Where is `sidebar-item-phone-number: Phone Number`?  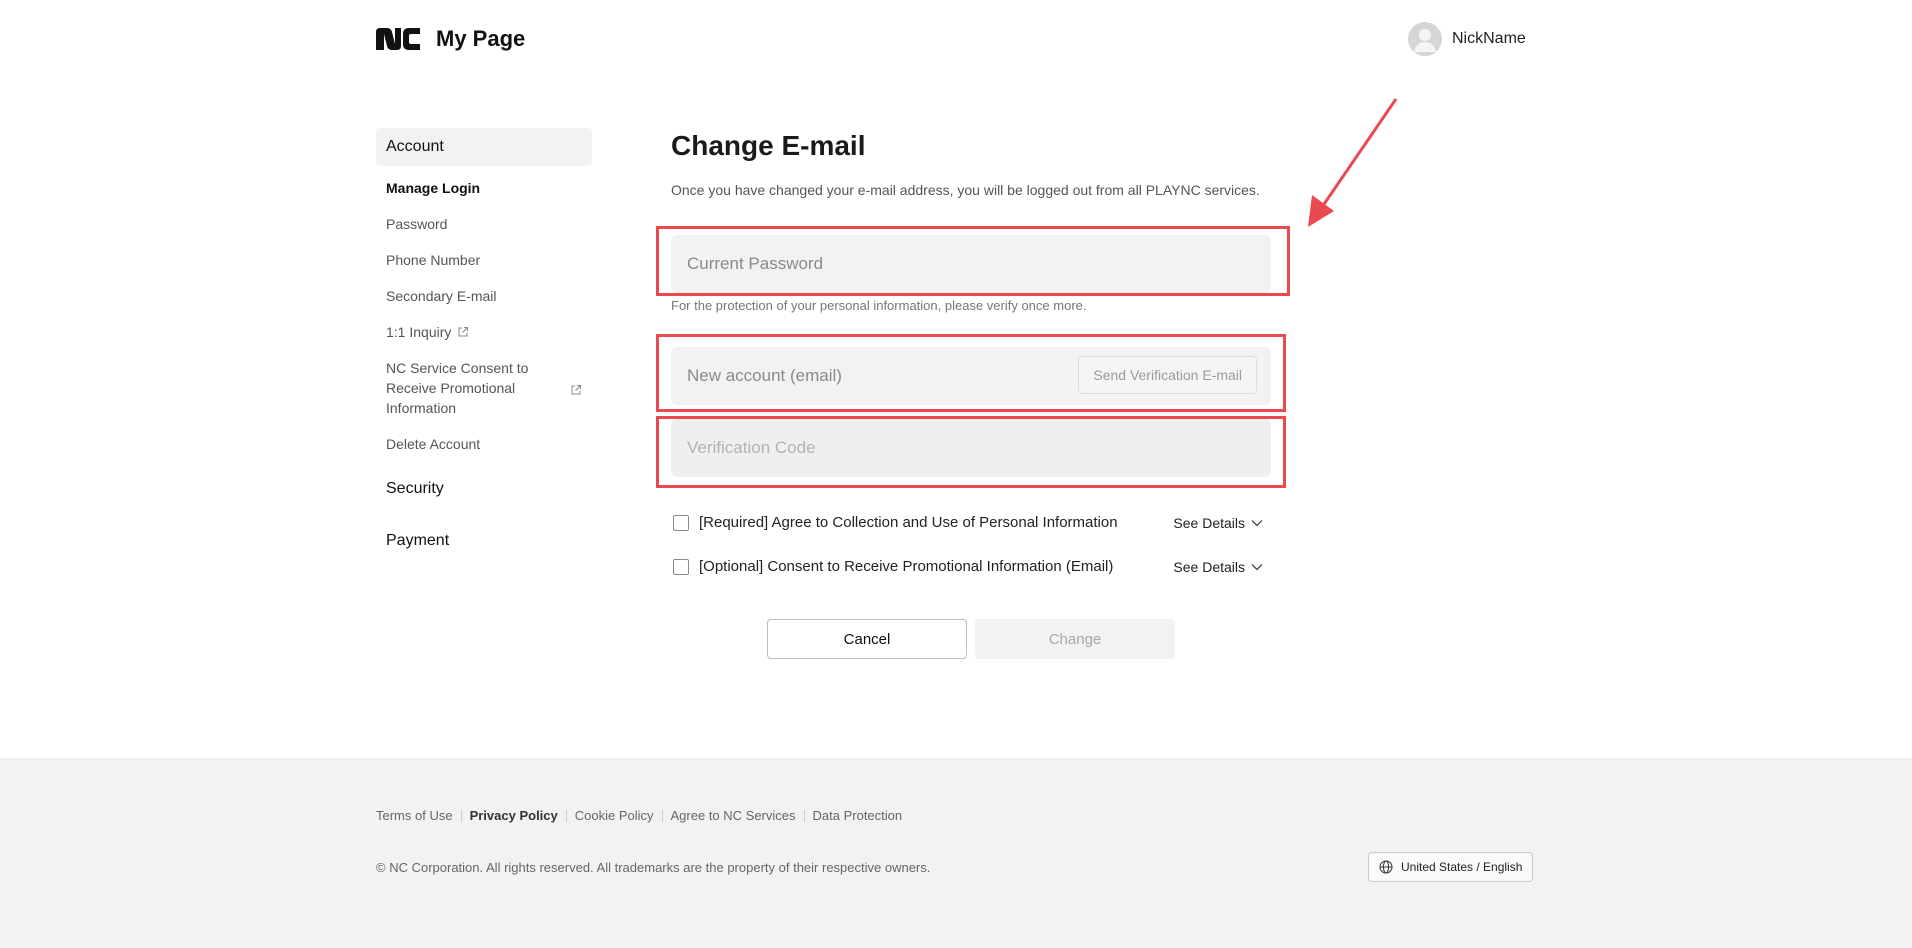 sidebar-item-phone-number: Phone Number is located at coordinates (484, 260).